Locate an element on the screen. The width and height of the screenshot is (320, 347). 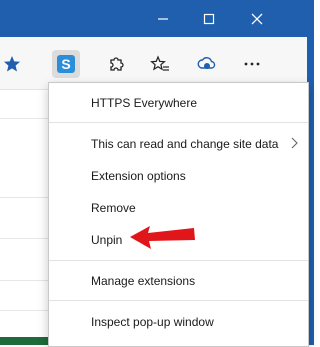
menu-item-label: Manage extensions is located at coordinates (143, 281).